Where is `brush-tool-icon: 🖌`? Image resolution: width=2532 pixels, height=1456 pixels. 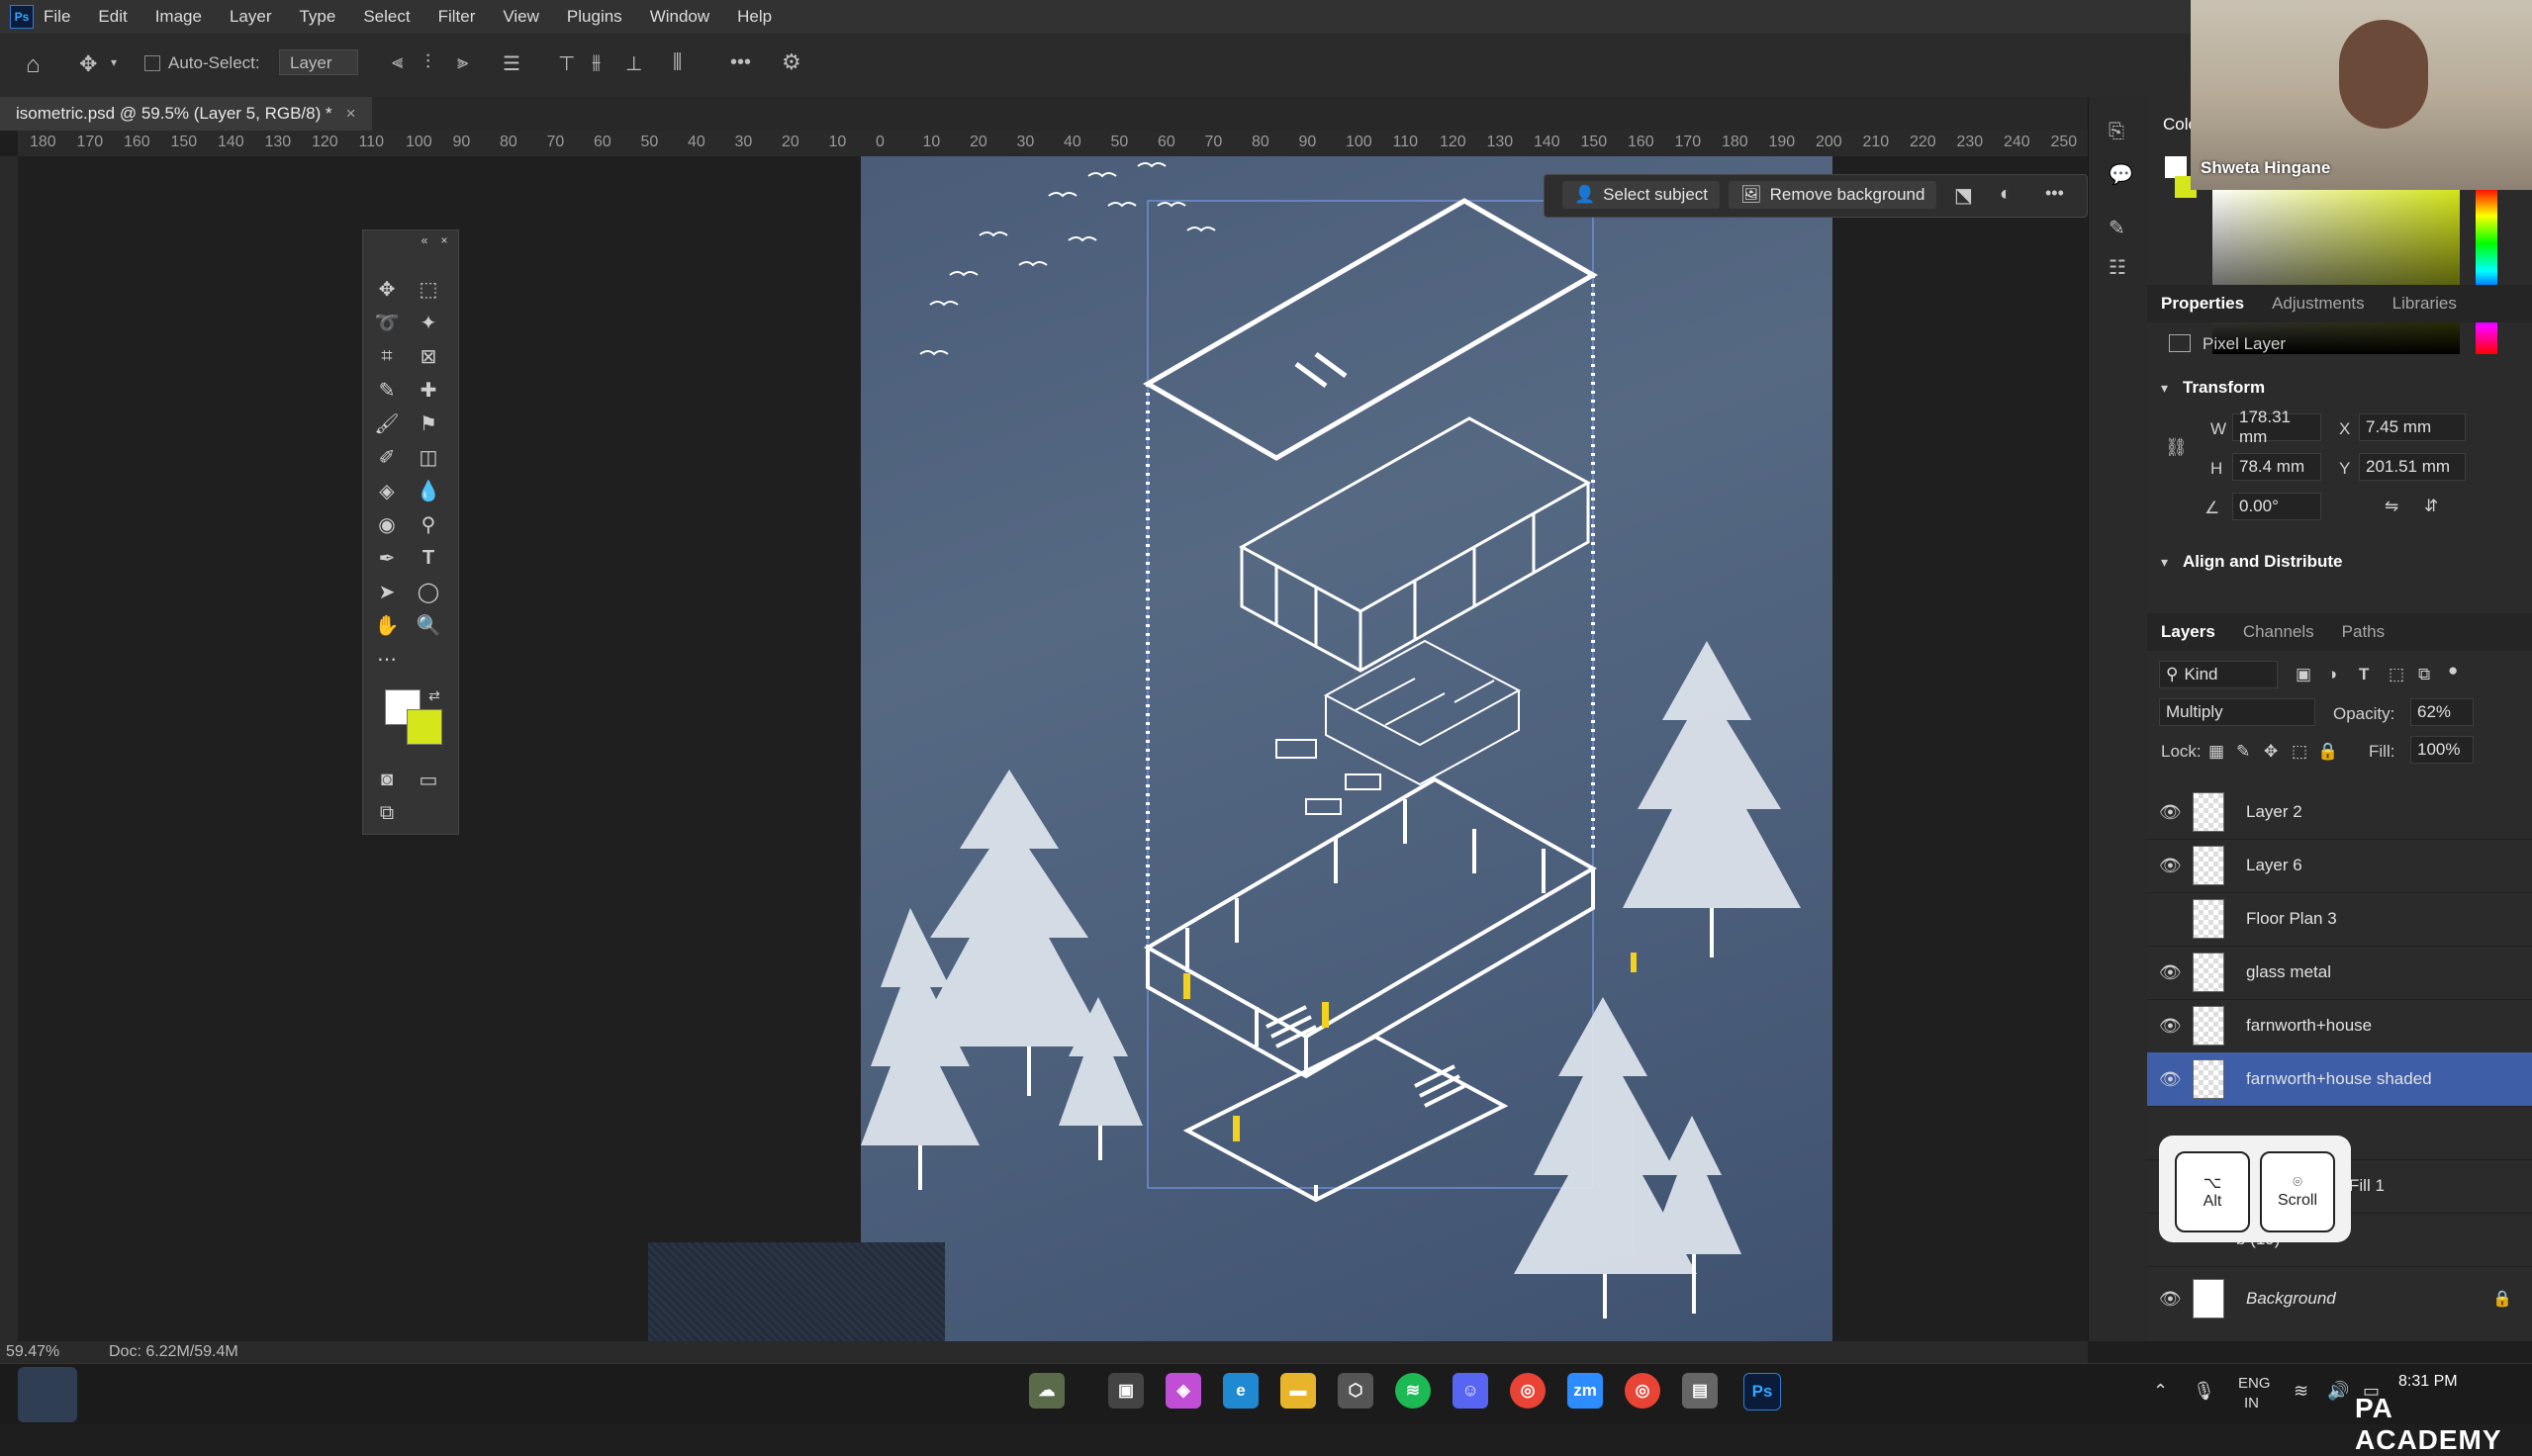 brush-tool-icon: 🖌 is located at coordinates (387, 423).